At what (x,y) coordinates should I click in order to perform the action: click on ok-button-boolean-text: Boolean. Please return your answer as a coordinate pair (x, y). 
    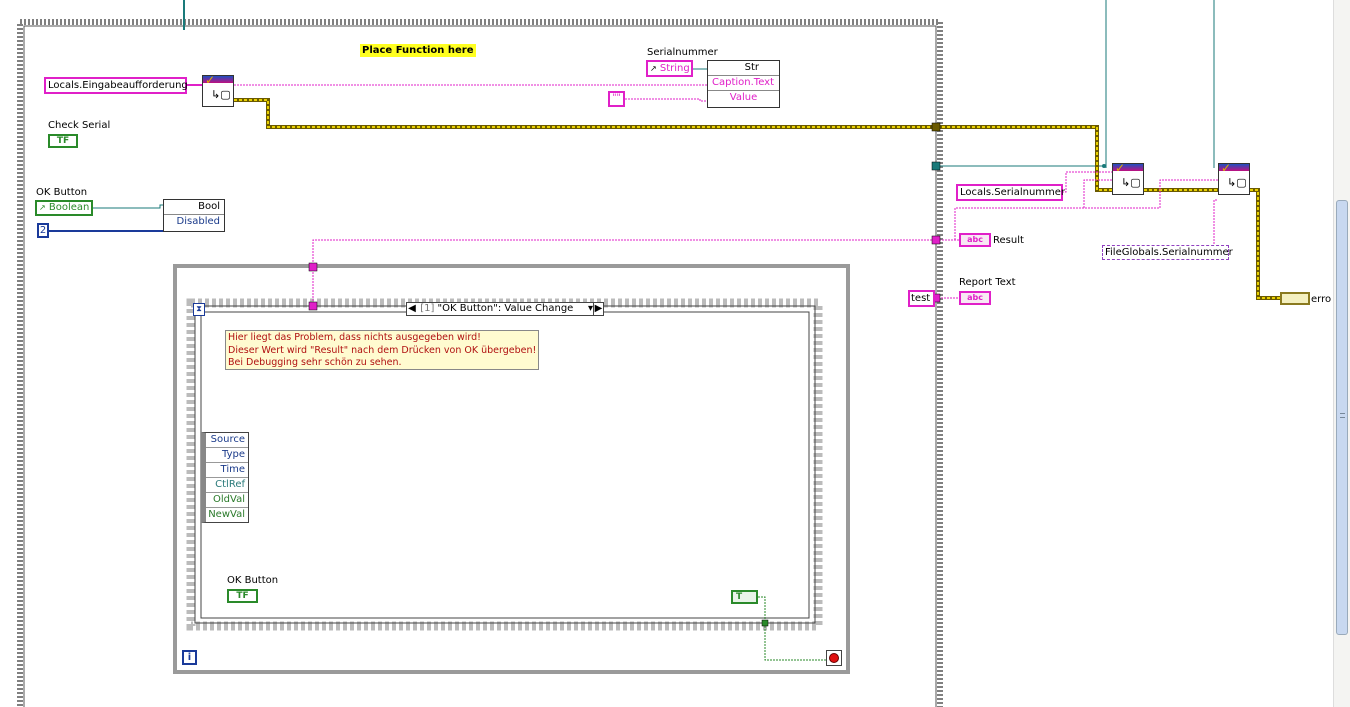
    Looking at the image, I should click on (69, 207).